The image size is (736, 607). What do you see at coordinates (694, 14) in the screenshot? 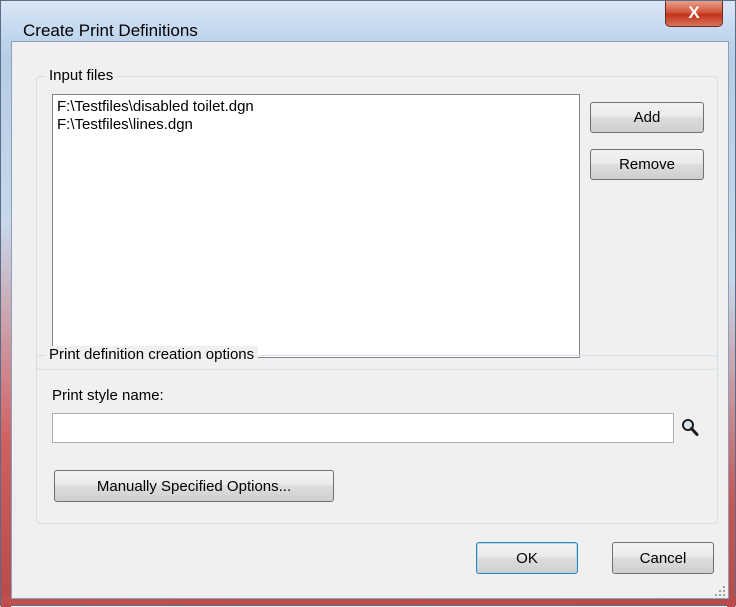
I see `close-button: X` at bounding box center [694, 14].